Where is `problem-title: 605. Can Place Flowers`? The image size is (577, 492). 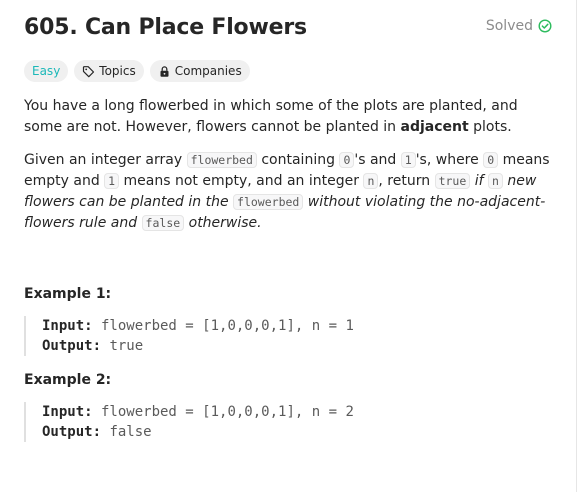
problem-title: 605. Can Place Flowers is located at coordinates (165, 28).